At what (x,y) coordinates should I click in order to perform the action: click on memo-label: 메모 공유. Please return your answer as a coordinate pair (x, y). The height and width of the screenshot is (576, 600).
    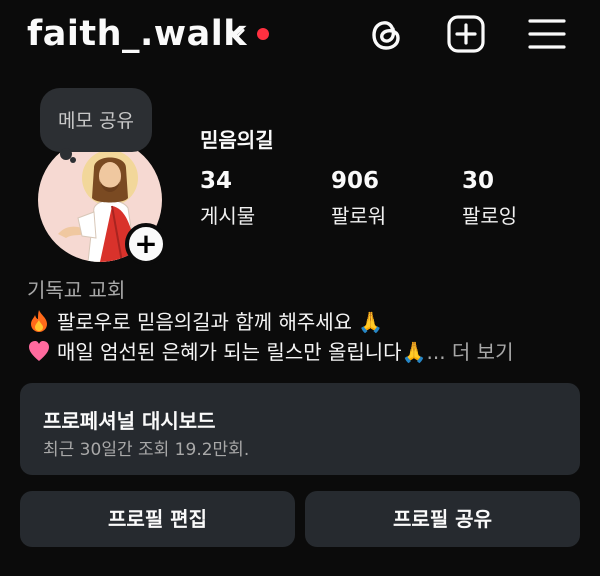
    Looking at the image, I should click on (96, 121).